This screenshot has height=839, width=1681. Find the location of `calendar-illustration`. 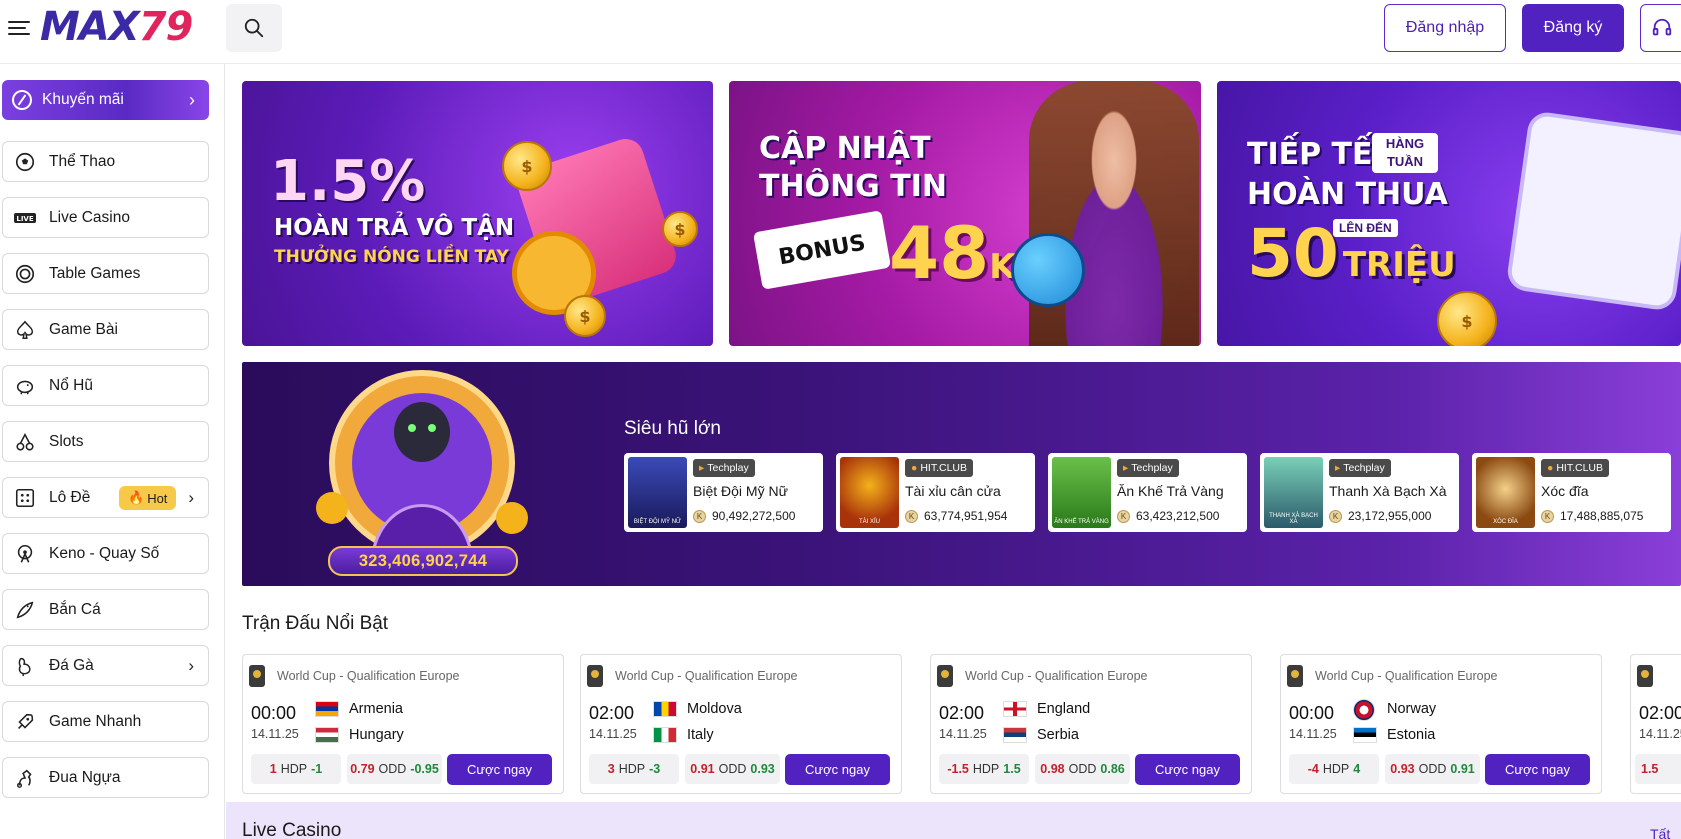

calendar-illustration is located at coordinates (1593, 211).